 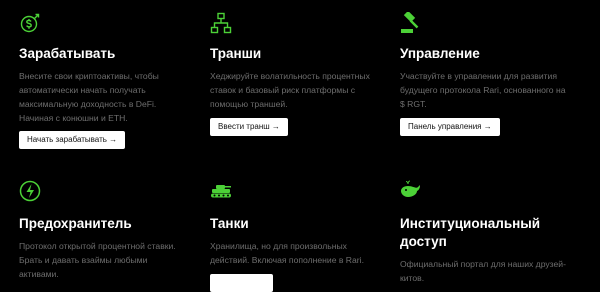 What do you see at coordinates (72, 140) in the screenshot?
I see `start-earning-button: Начать зарабатывать →` at bounding box center [72, 140].